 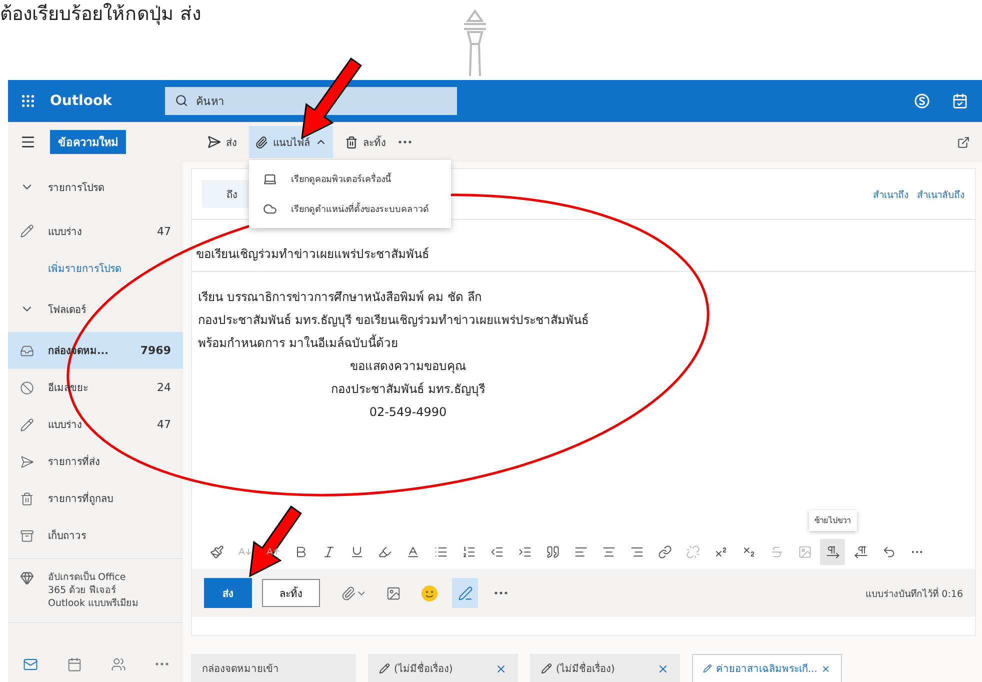 What do you see at coordinates (291, 142) in the screenshot?
I see `attach-button: แนบไฟล์` at bounding box center [291, 142].